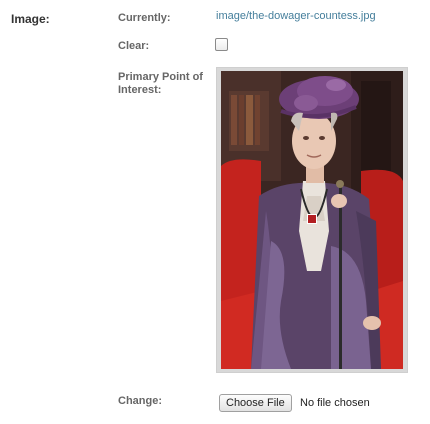 This screenshot has height=424, width=430. I want to click on change-label: Change:, so click(140, 401).